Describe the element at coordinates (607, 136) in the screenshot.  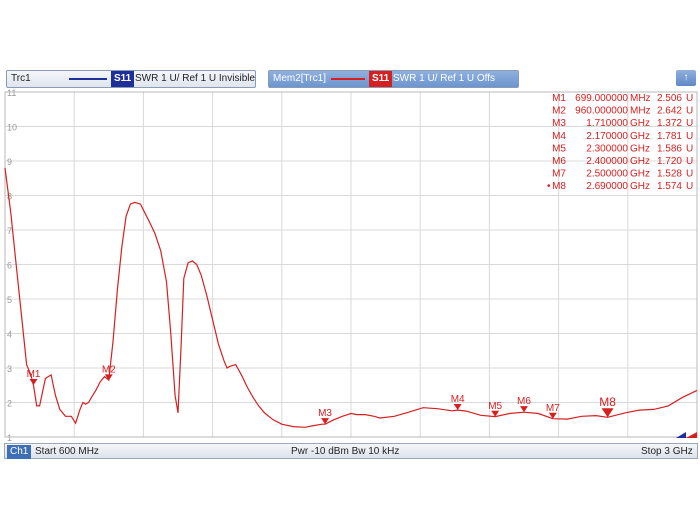
I see `marker-table-freq: 2.170000` at that location.